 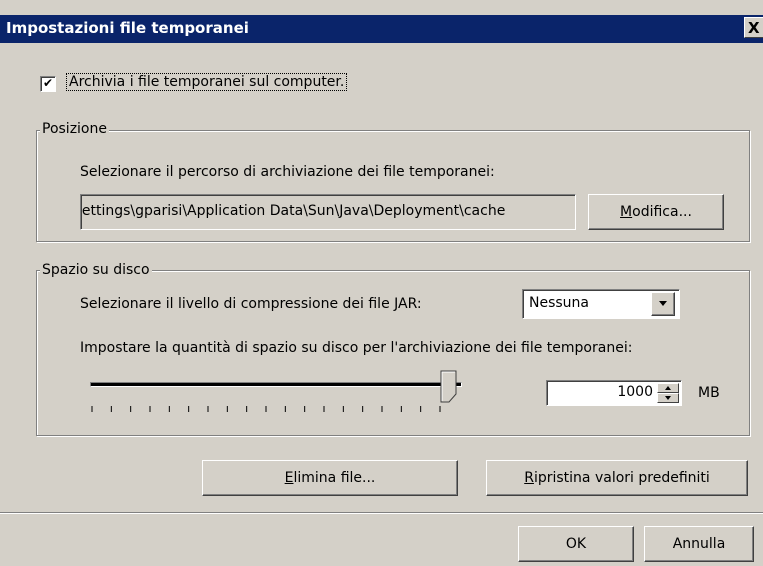 What do you see at coordinates (601, 304) in the screenshot?
I see `compression-select: Nessuna` at bounding box center [601, 304].